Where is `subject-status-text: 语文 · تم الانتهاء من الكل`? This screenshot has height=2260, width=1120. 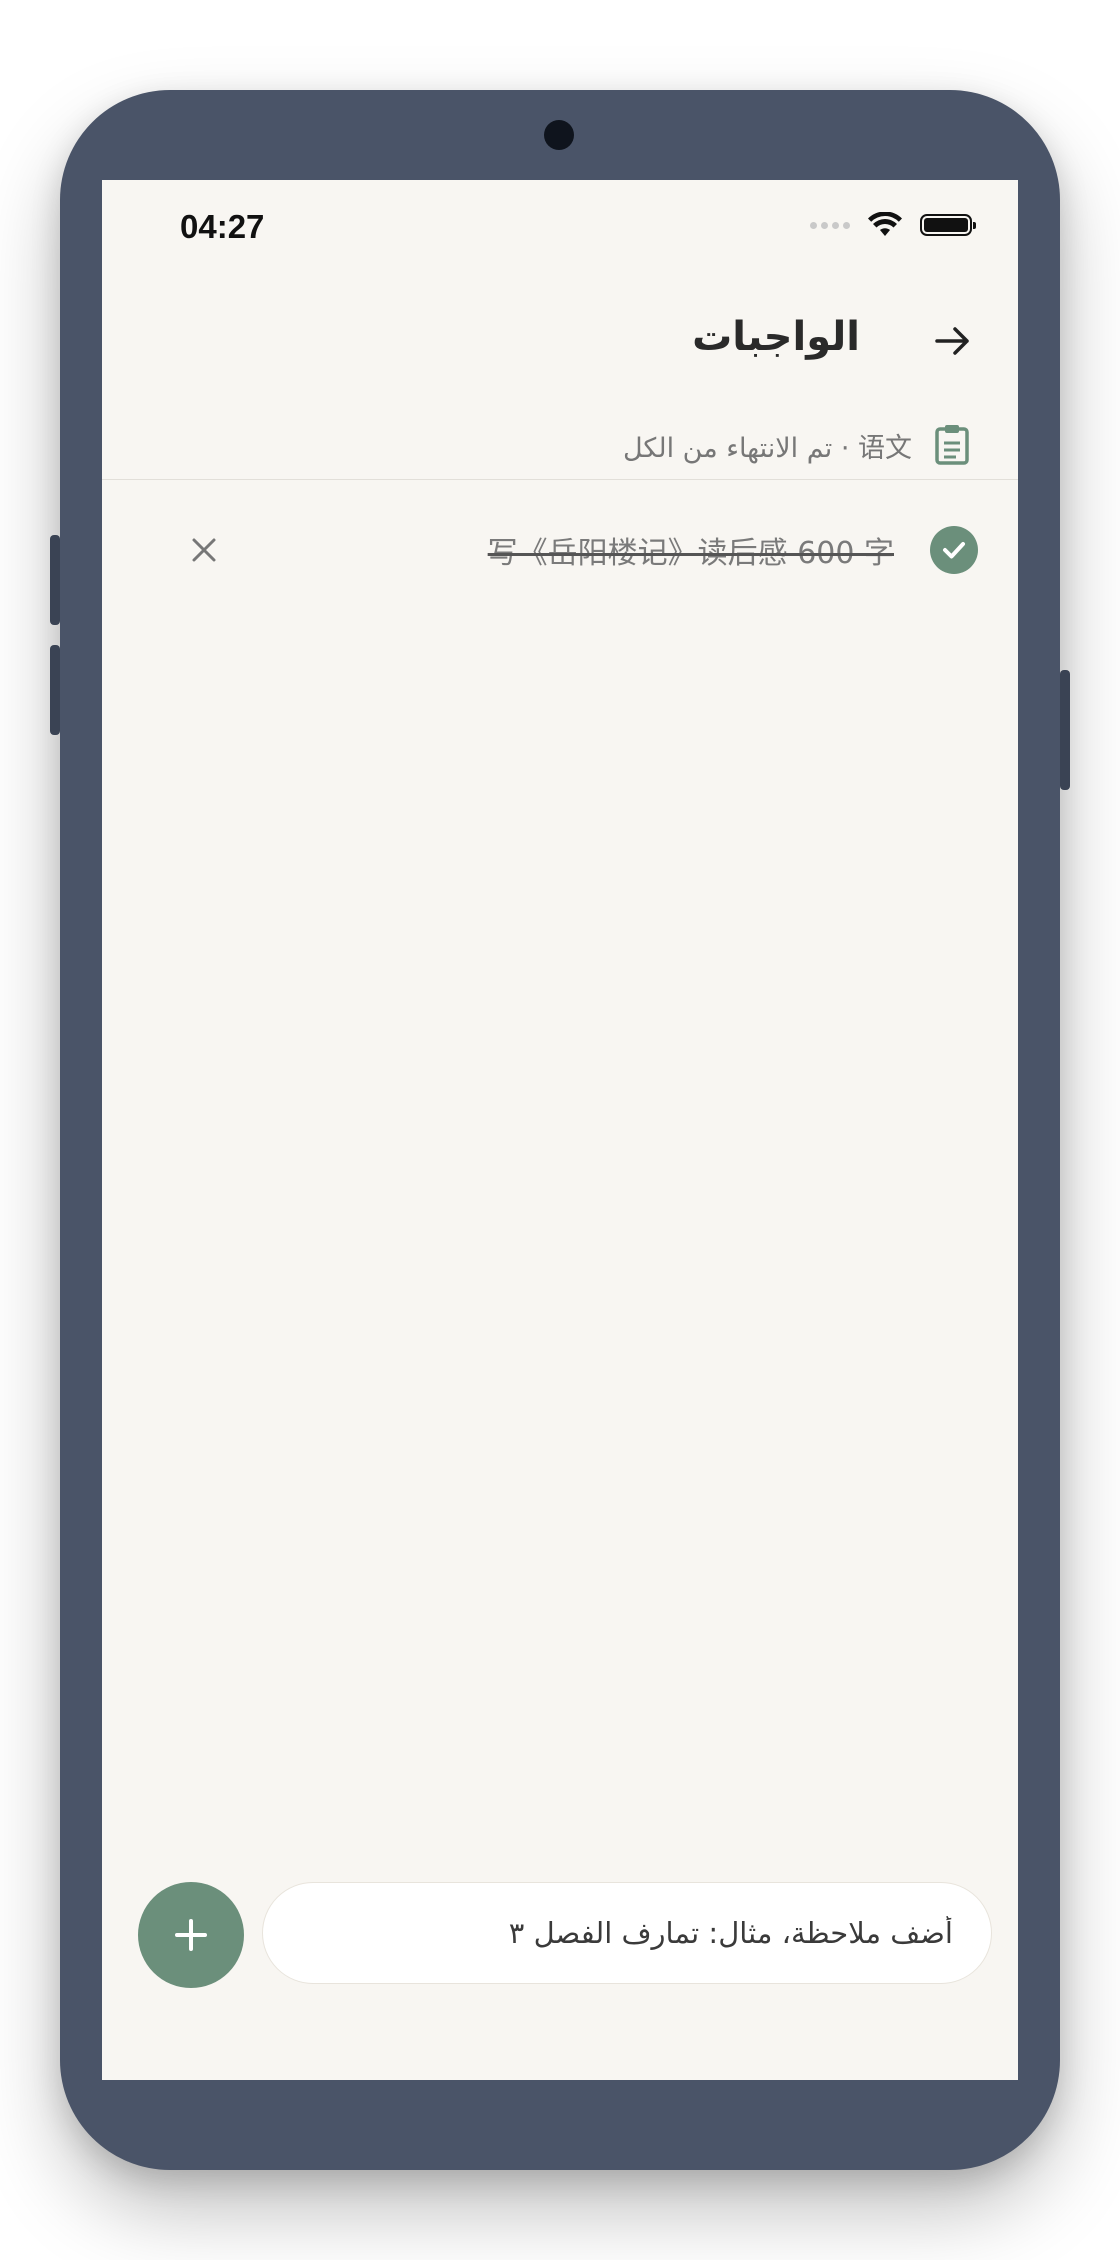
subject-status-text: 语文 · تم الانتهاء من الكل is located at coordinates (767, 448).